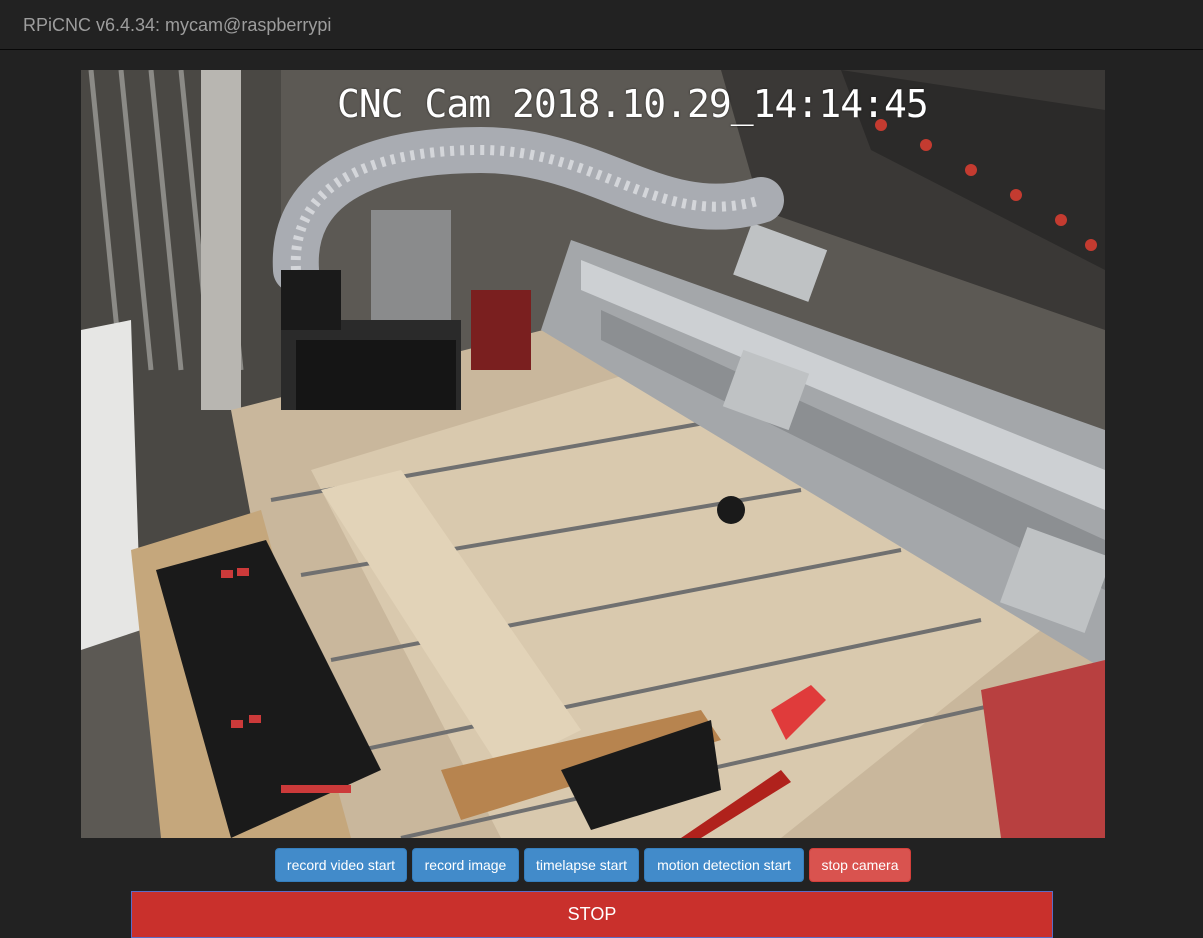 This screenshot has width=1203, height=938. What do you see at coordinates (465, 865) in the screenshot?
I see `record-image-button: record image` at bounding box center [465, 865].